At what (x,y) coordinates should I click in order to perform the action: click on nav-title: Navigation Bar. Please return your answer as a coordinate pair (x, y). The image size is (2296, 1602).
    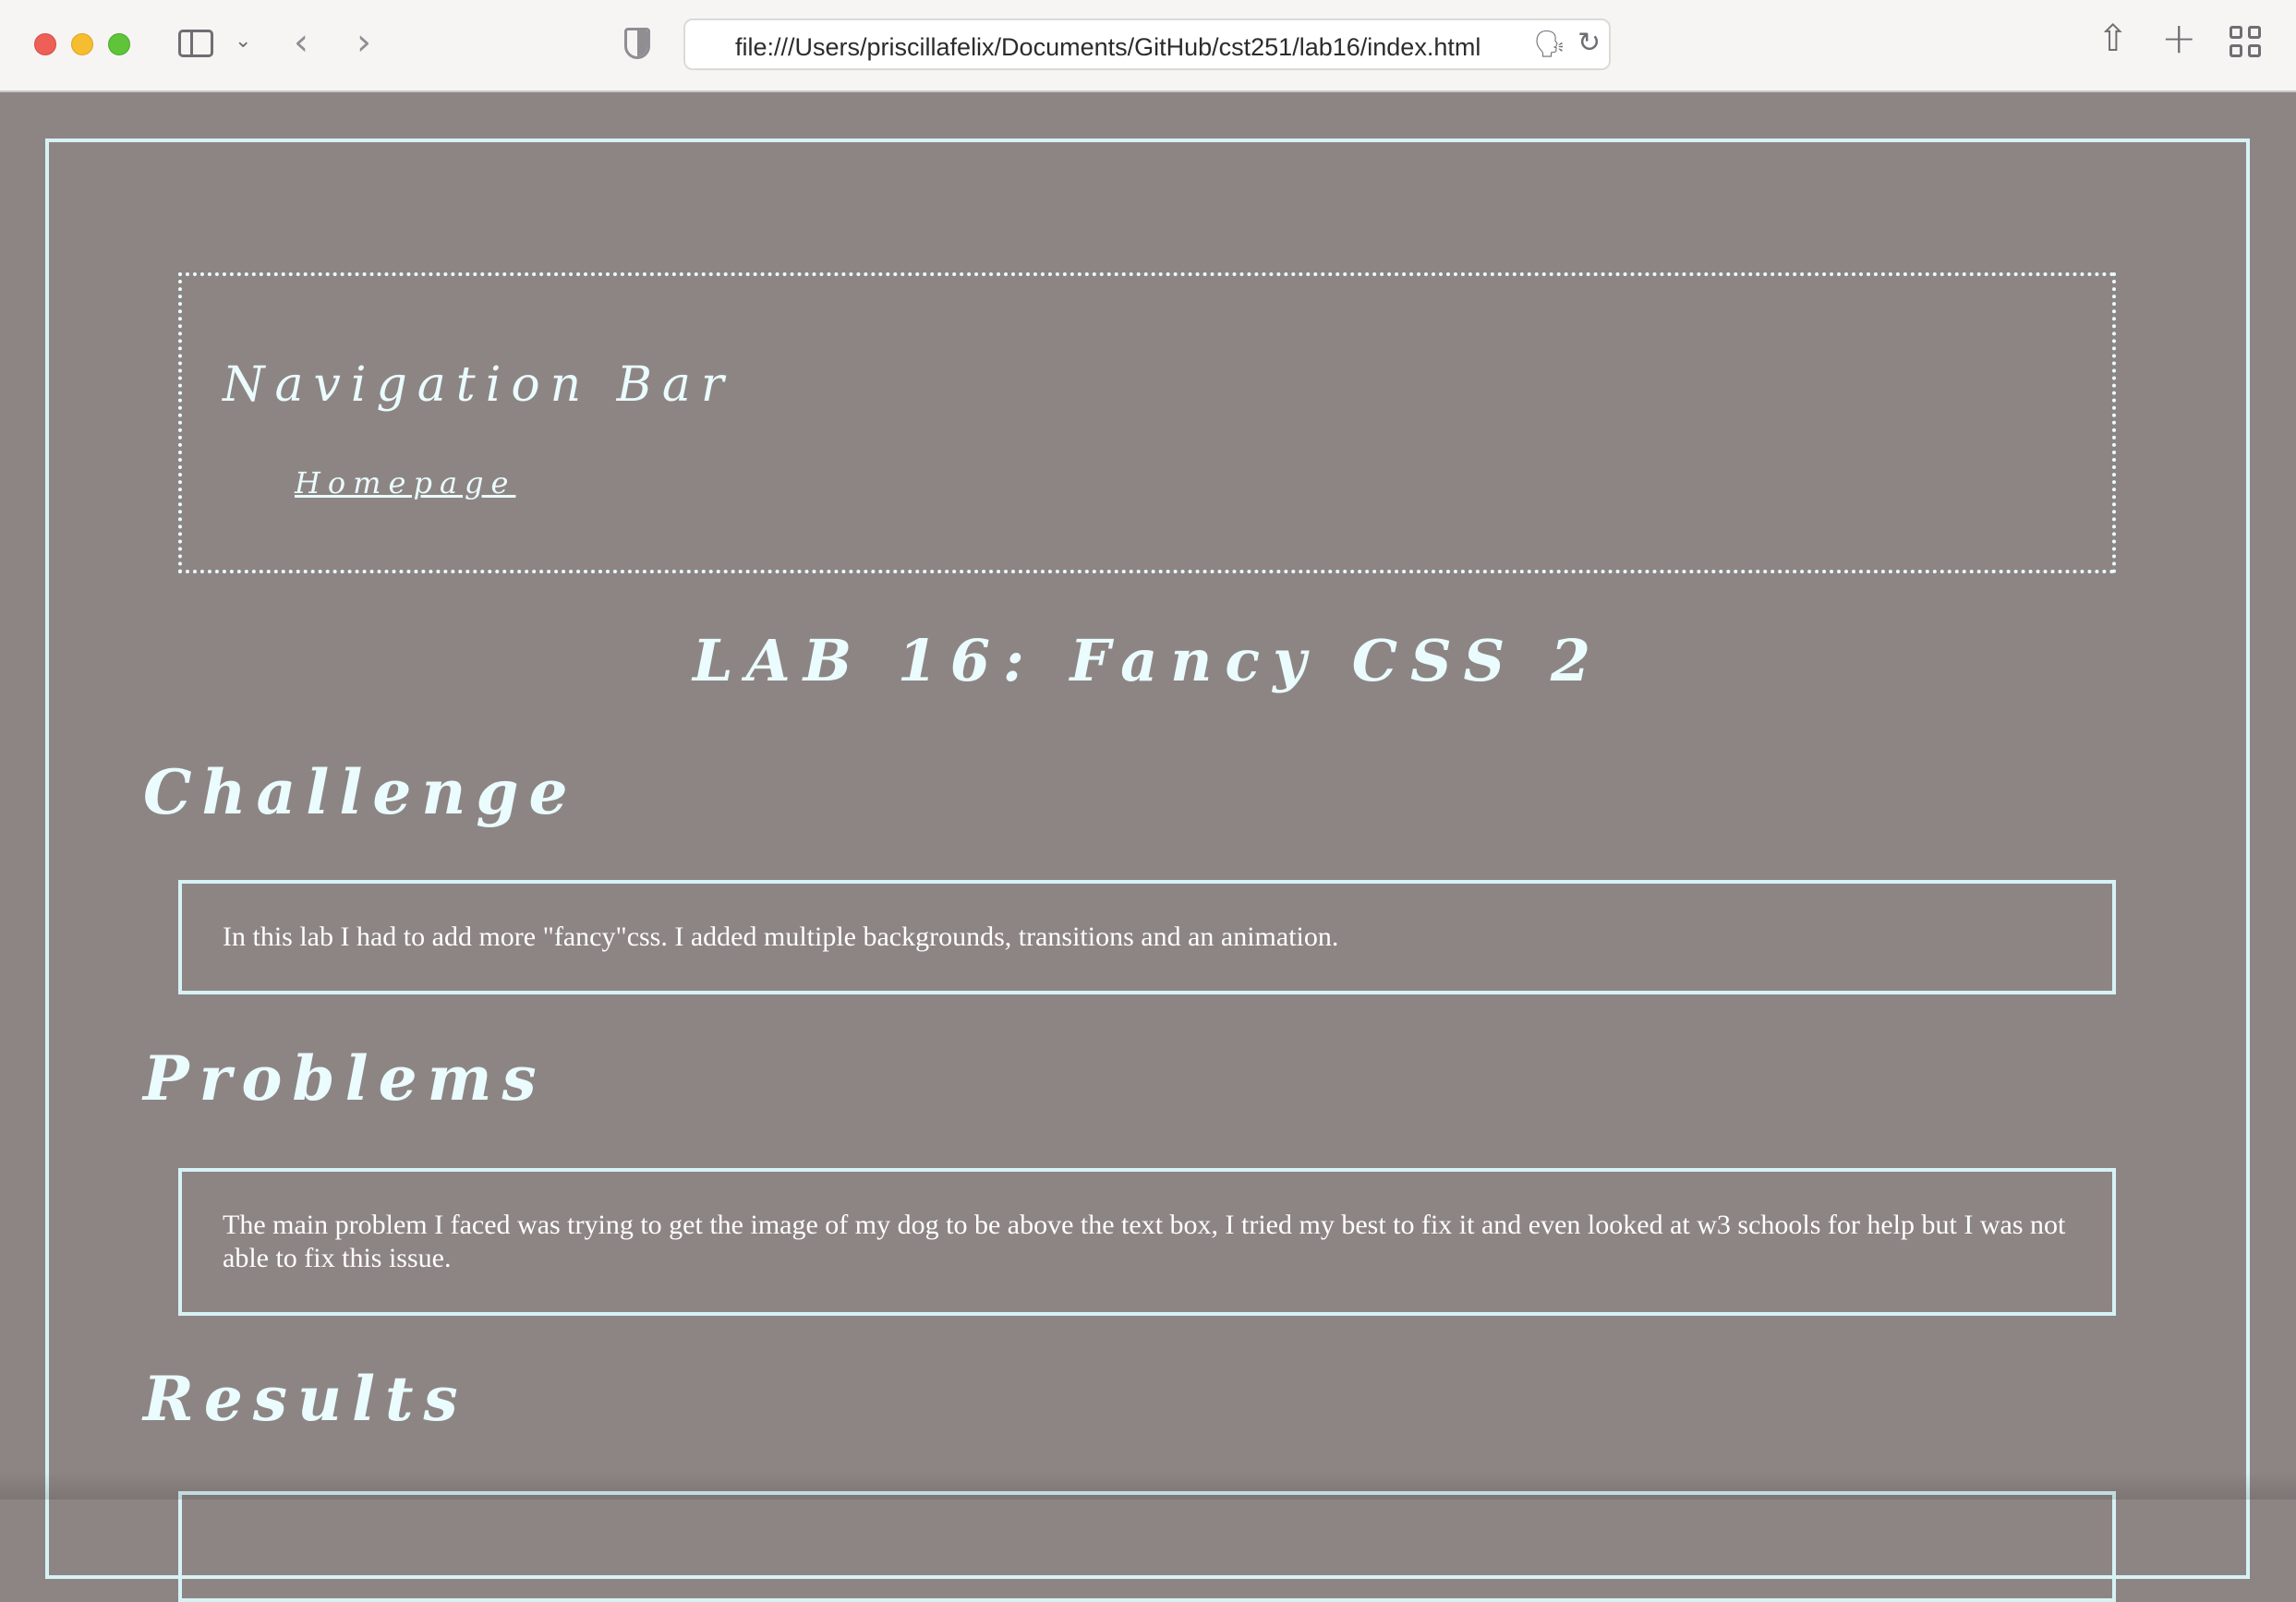
    Looking at the image, I should click on (478, 385).